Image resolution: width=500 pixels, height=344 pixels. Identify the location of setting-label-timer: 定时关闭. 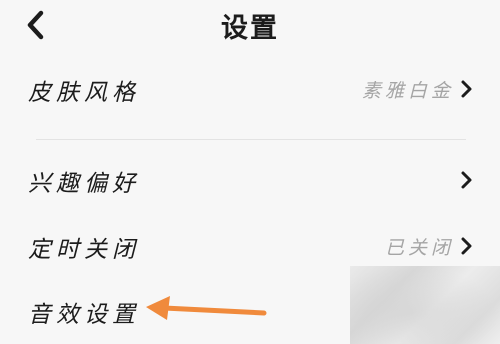
(84, 250).